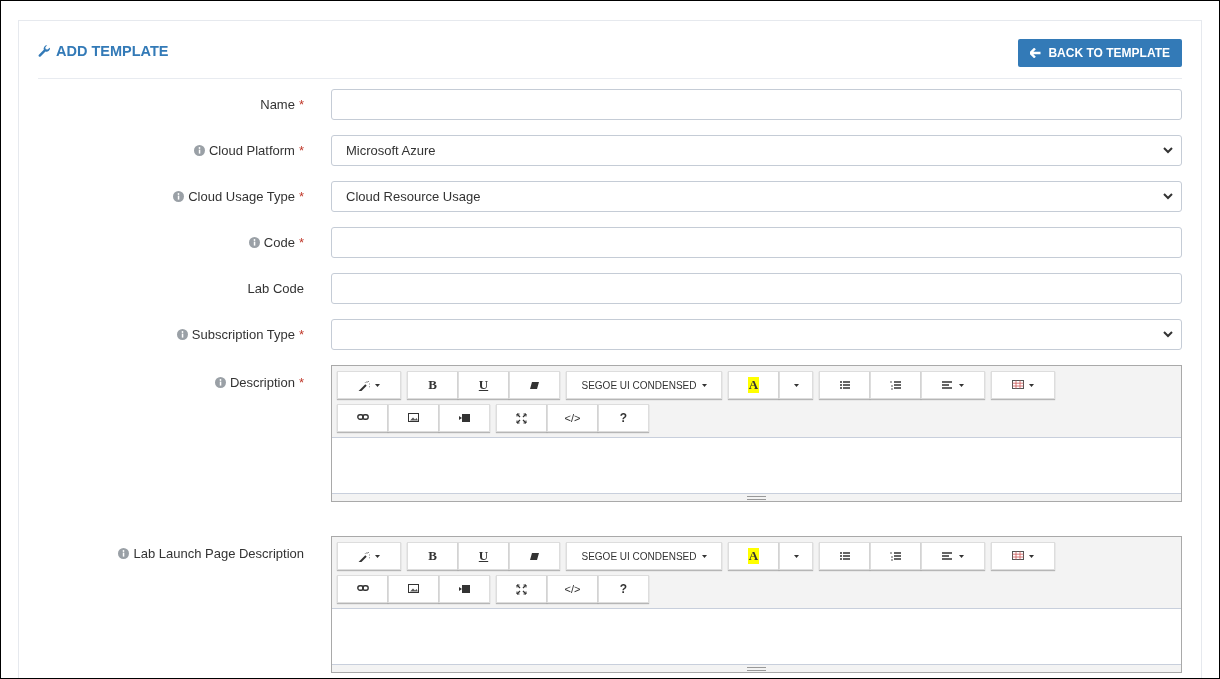 The height and width of the screenshot is (679, 1220). Describe the element at coordinates (44, 51) in the screenshot. I see `wrench-icon` at that location.